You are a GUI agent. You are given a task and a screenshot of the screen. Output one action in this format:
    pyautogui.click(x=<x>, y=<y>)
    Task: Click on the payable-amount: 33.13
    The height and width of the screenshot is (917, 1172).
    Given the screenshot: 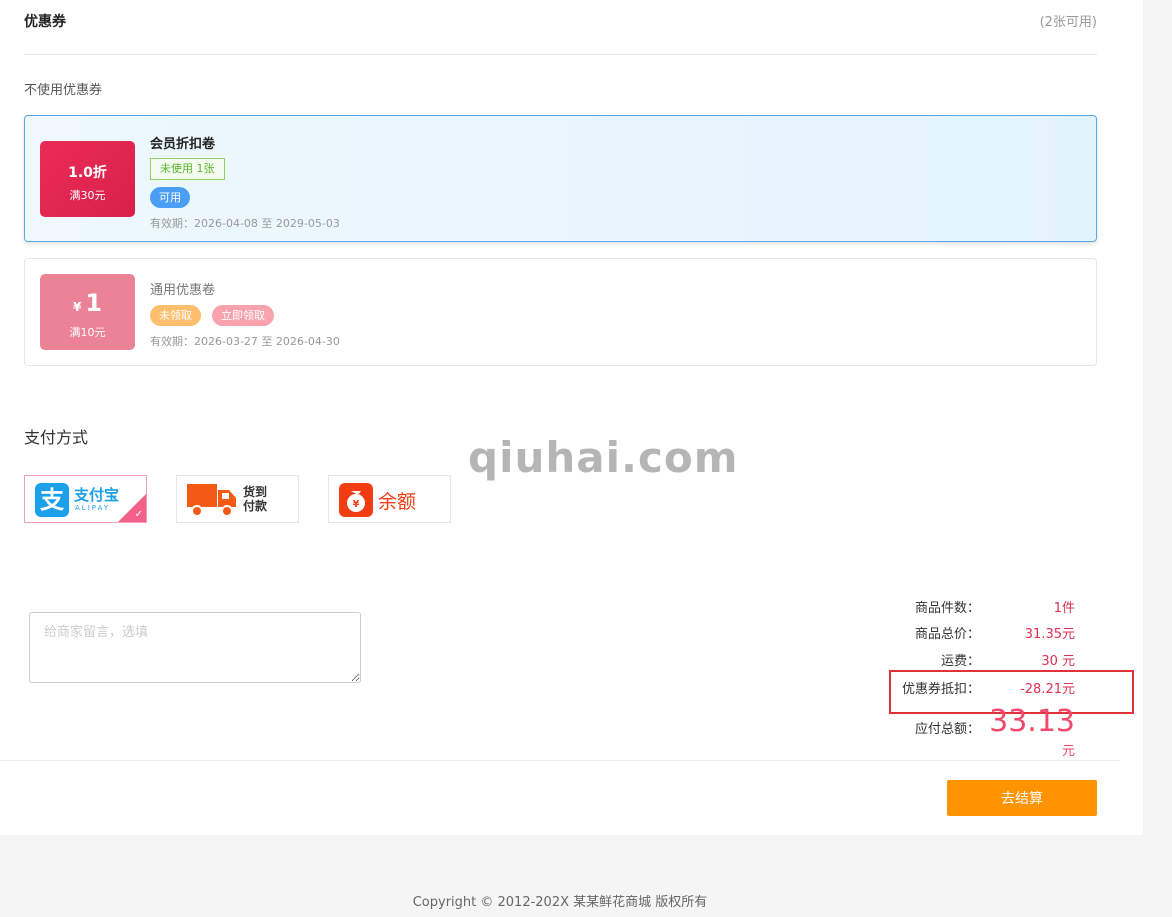 What is the action you would take?
    pyautogui.click(x=1032, y=721)
    